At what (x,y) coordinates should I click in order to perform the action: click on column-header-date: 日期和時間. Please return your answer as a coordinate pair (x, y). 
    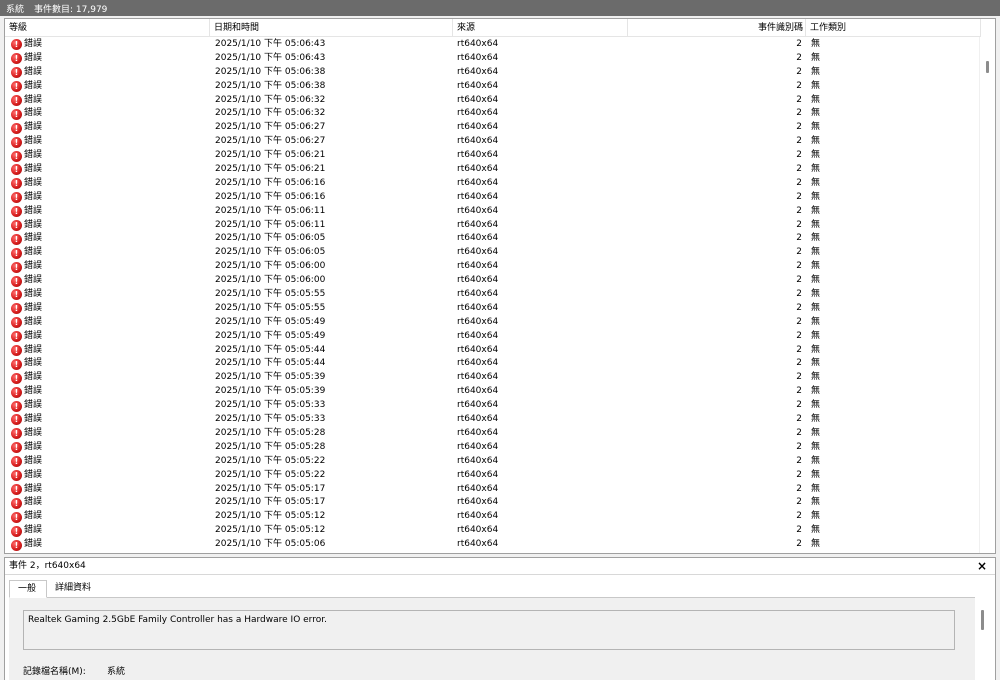
    Looking at the image, I should click on (331, 28).